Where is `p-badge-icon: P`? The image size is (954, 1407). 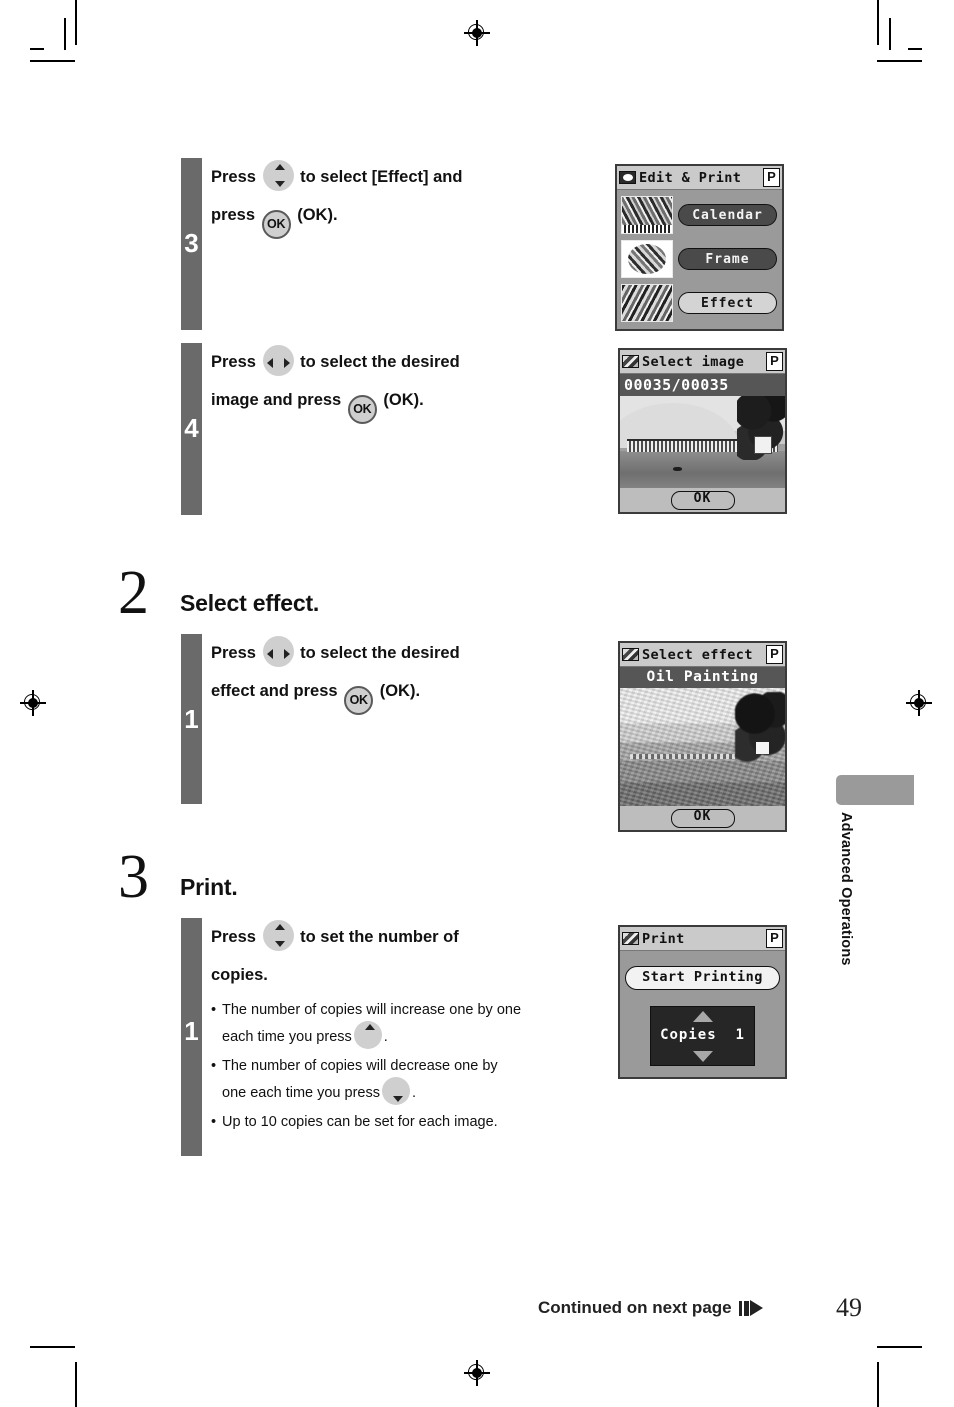 p-badge-icon: P is located at coordinates (774, 938).